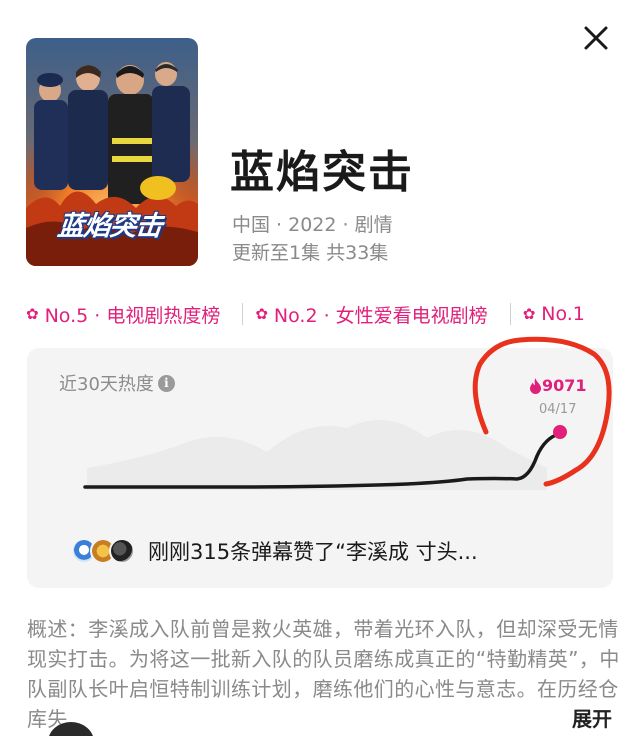 The height and width of the screenshot is (736, 640). I want to click on close-icon, so click(596, 38).